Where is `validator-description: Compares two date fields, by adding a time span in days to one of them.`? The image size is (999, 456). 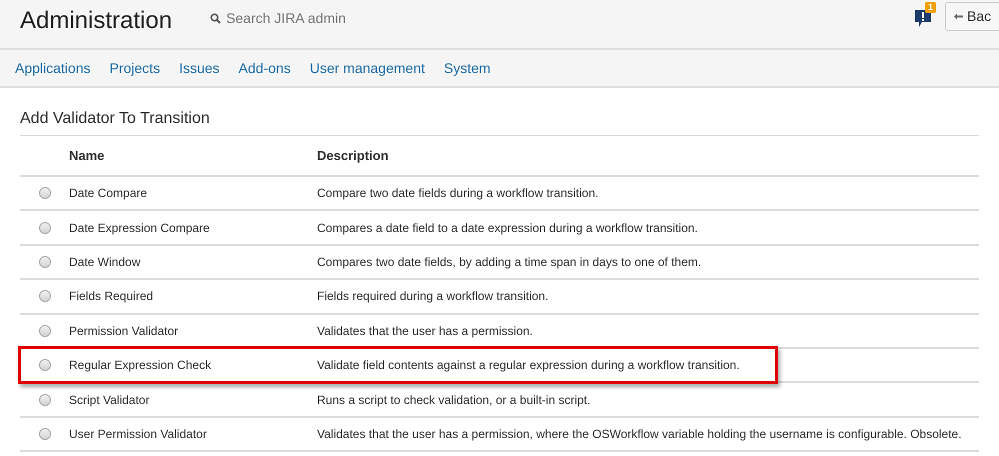
validator-description: Compares two date fields, by adding a time span in days to one of them. is located at coordinates (509, 261).